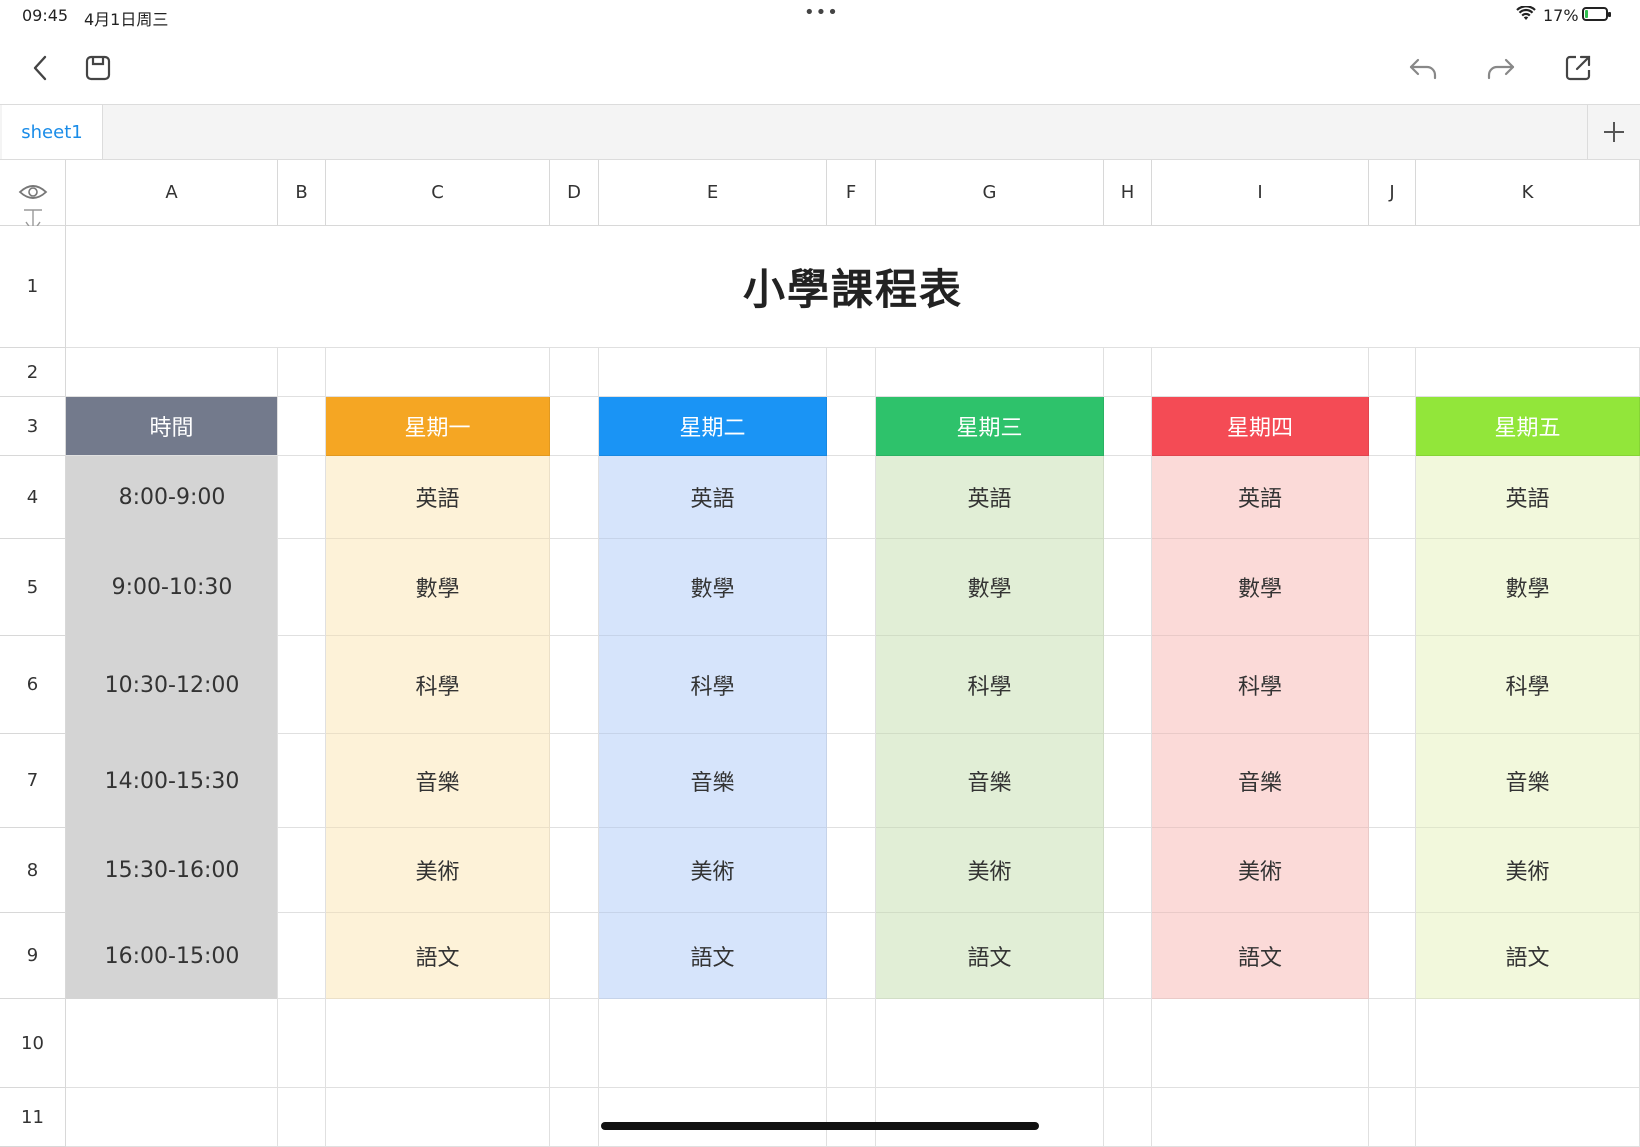 This screenshot has width=1640, height=1147. What do you see at coordinates (98, 68) in the screenshot?
I see `save-icon` at bounding box center [98, 68].